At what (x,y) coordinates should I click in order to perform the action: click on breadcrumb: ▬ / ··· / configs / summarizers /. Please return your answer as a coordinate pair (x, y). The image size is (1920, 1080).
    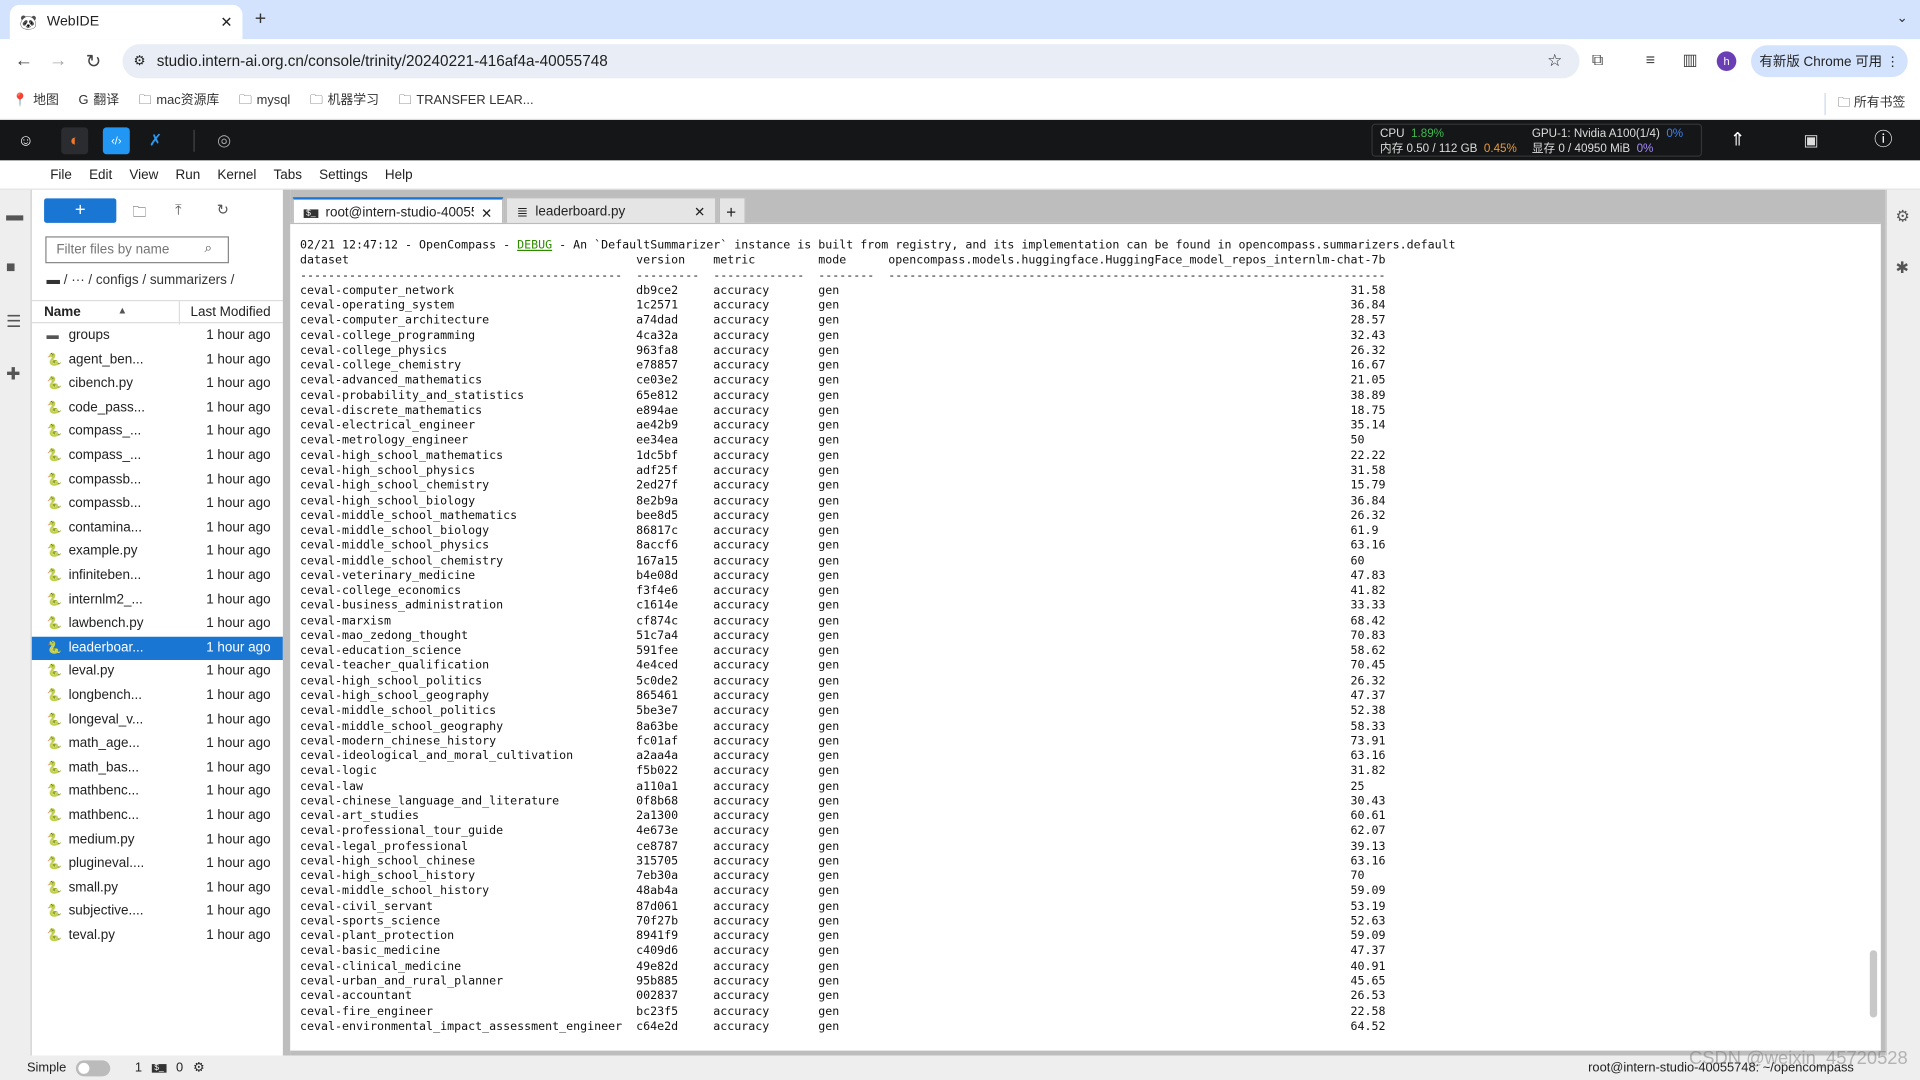
    Looking at the image, I should click on (141, 280).